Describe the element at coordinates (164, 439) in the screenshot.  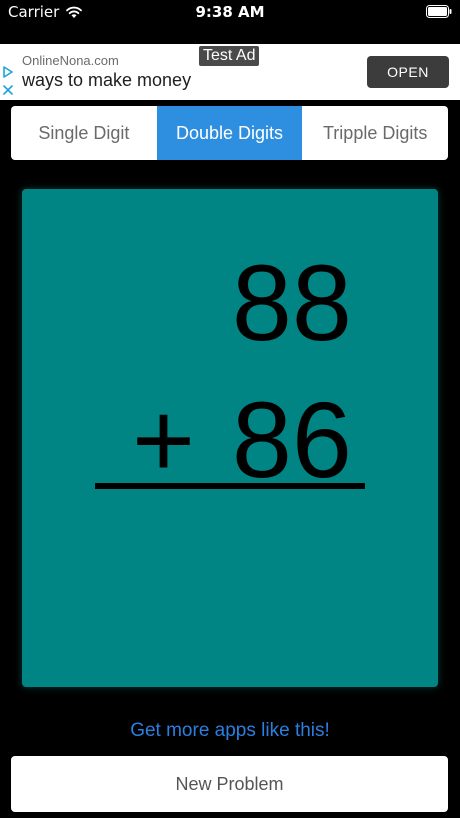
I see `operator-sign: +` at that location.